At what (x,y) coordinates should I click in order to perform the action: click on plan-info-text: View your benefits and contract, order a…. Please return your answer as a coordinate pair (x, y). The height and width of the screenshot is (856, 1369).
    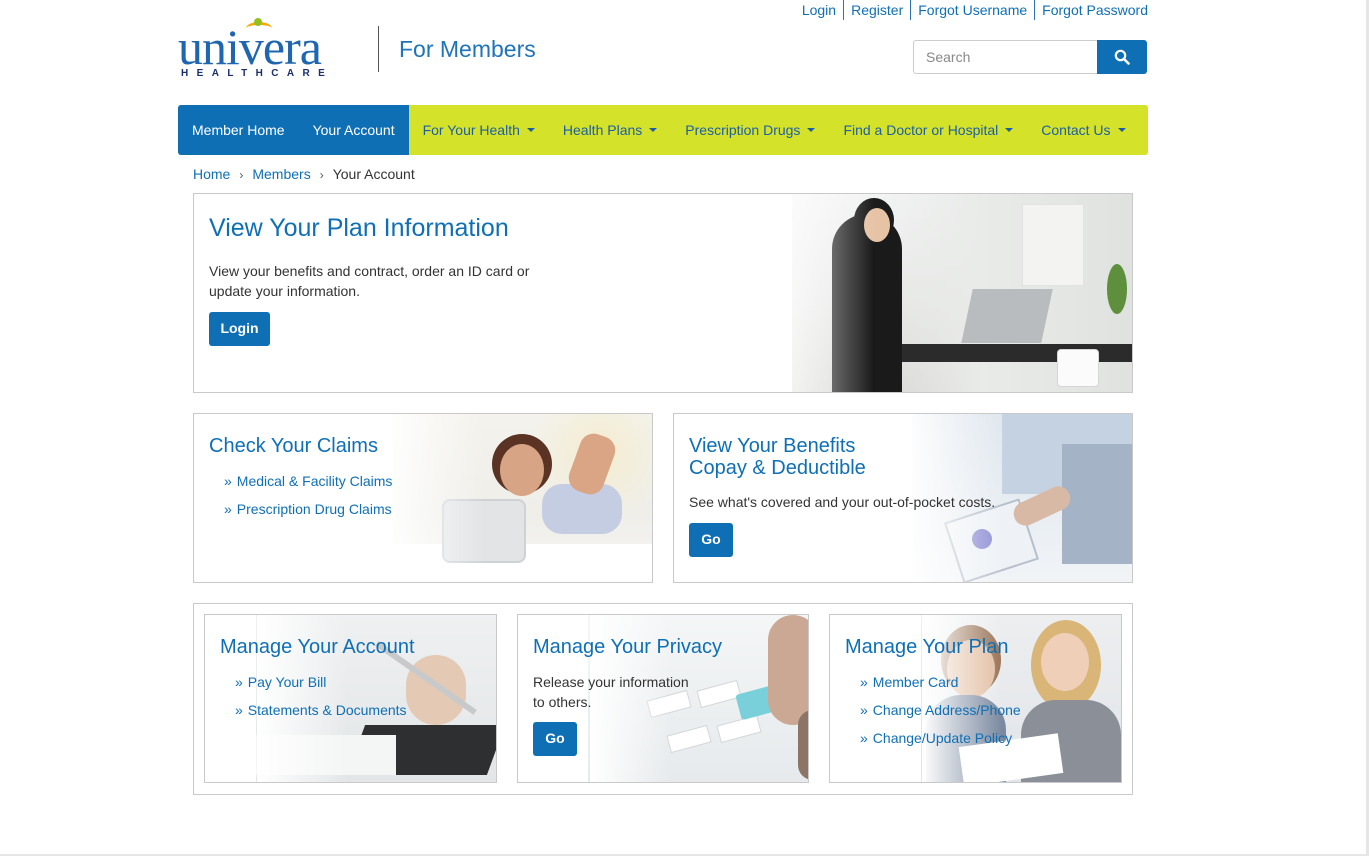
    Looking at the image, I should click on (369, 281).